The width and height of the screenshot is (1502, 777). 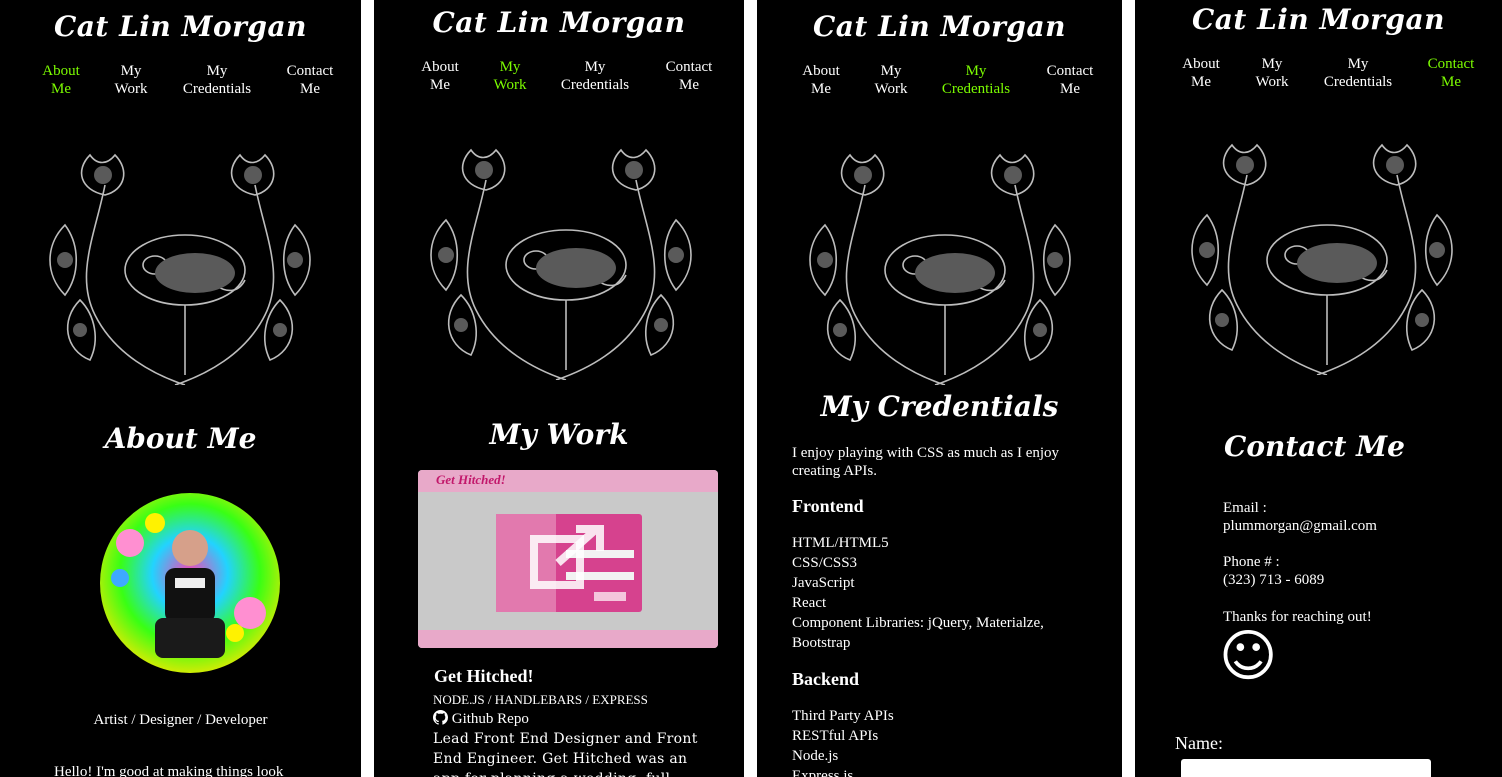 I want to click on list-item: HTML/HTML5, so click(x=840, y=543).